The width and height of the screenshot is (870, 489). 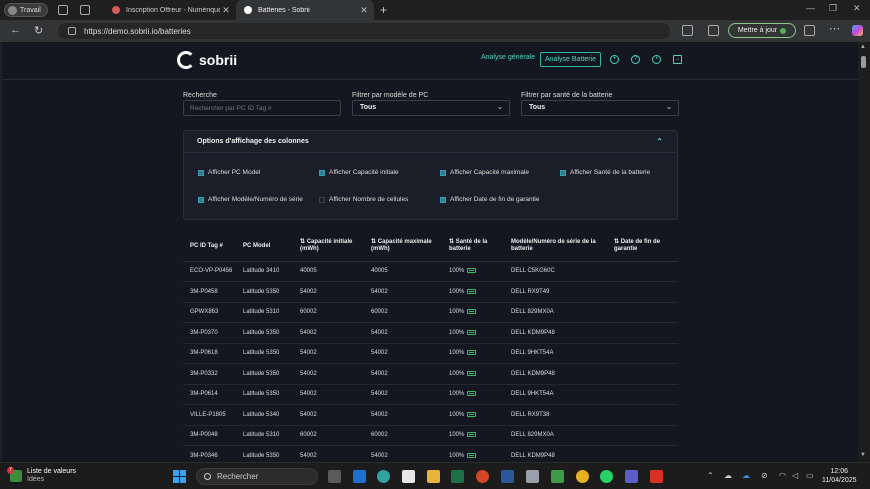 What do you see at coordinates (250, 199) in the screenshot?
I see `option-modele-numero: Afficher Modèle/Numéro de série` at bounding box center [250, 199].